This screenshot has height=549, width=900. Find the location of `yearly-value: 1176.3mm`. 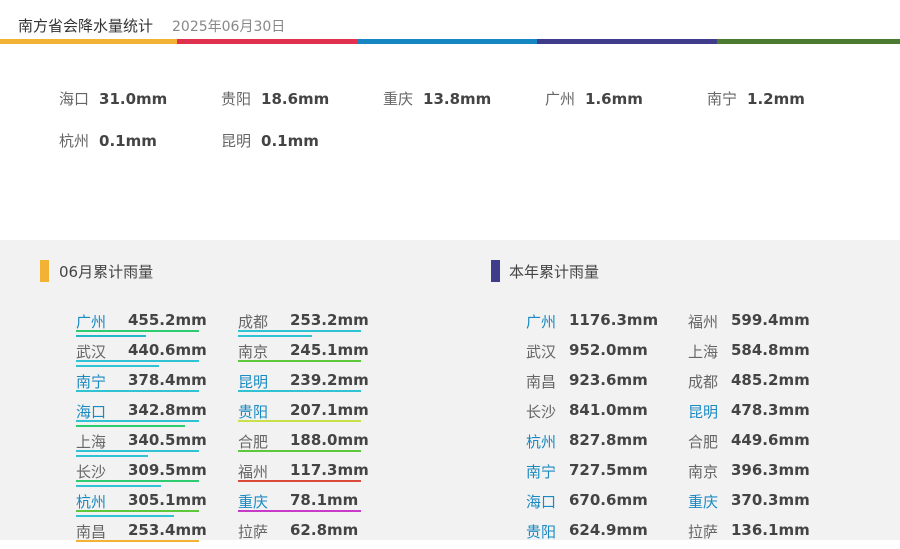

yearly-value: 1176.3mm is located at coordinates (614, 320).